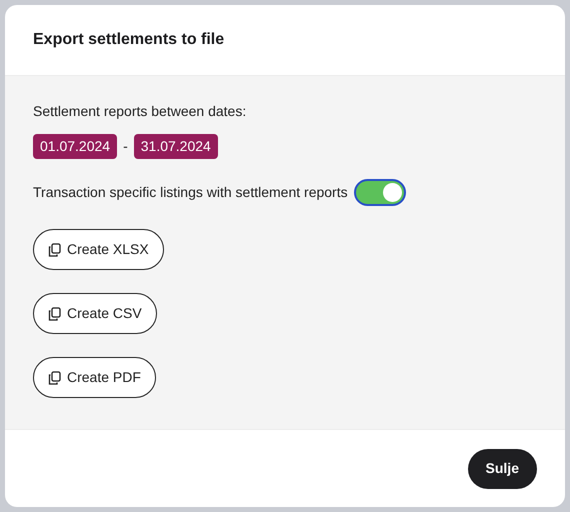  Describe the element at coordinates (140, 111) in the screenshot. I see `range-label: Settlement reports between dates:` at that location.